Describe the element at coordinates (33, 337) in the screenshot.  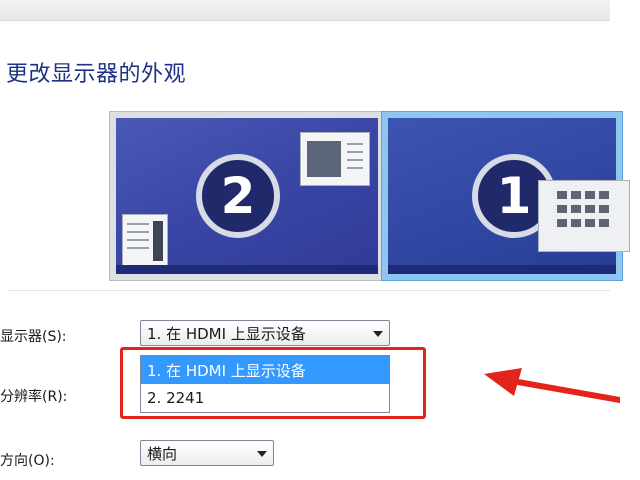
I see `display-label: 显示器(S):` at that location.